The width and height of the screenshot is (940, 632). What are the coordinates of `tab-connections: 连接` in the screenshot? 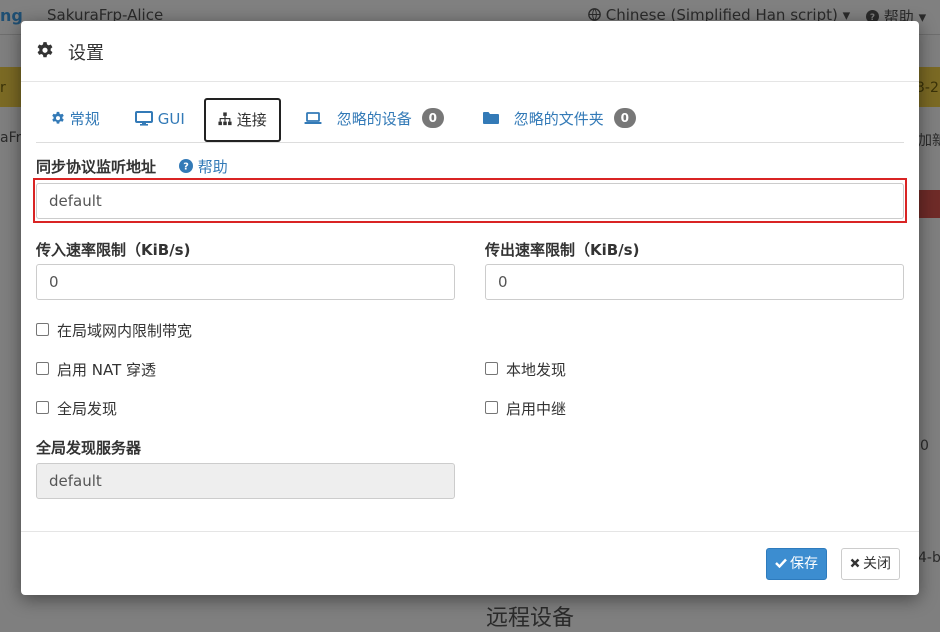 It's located at (242, 120).